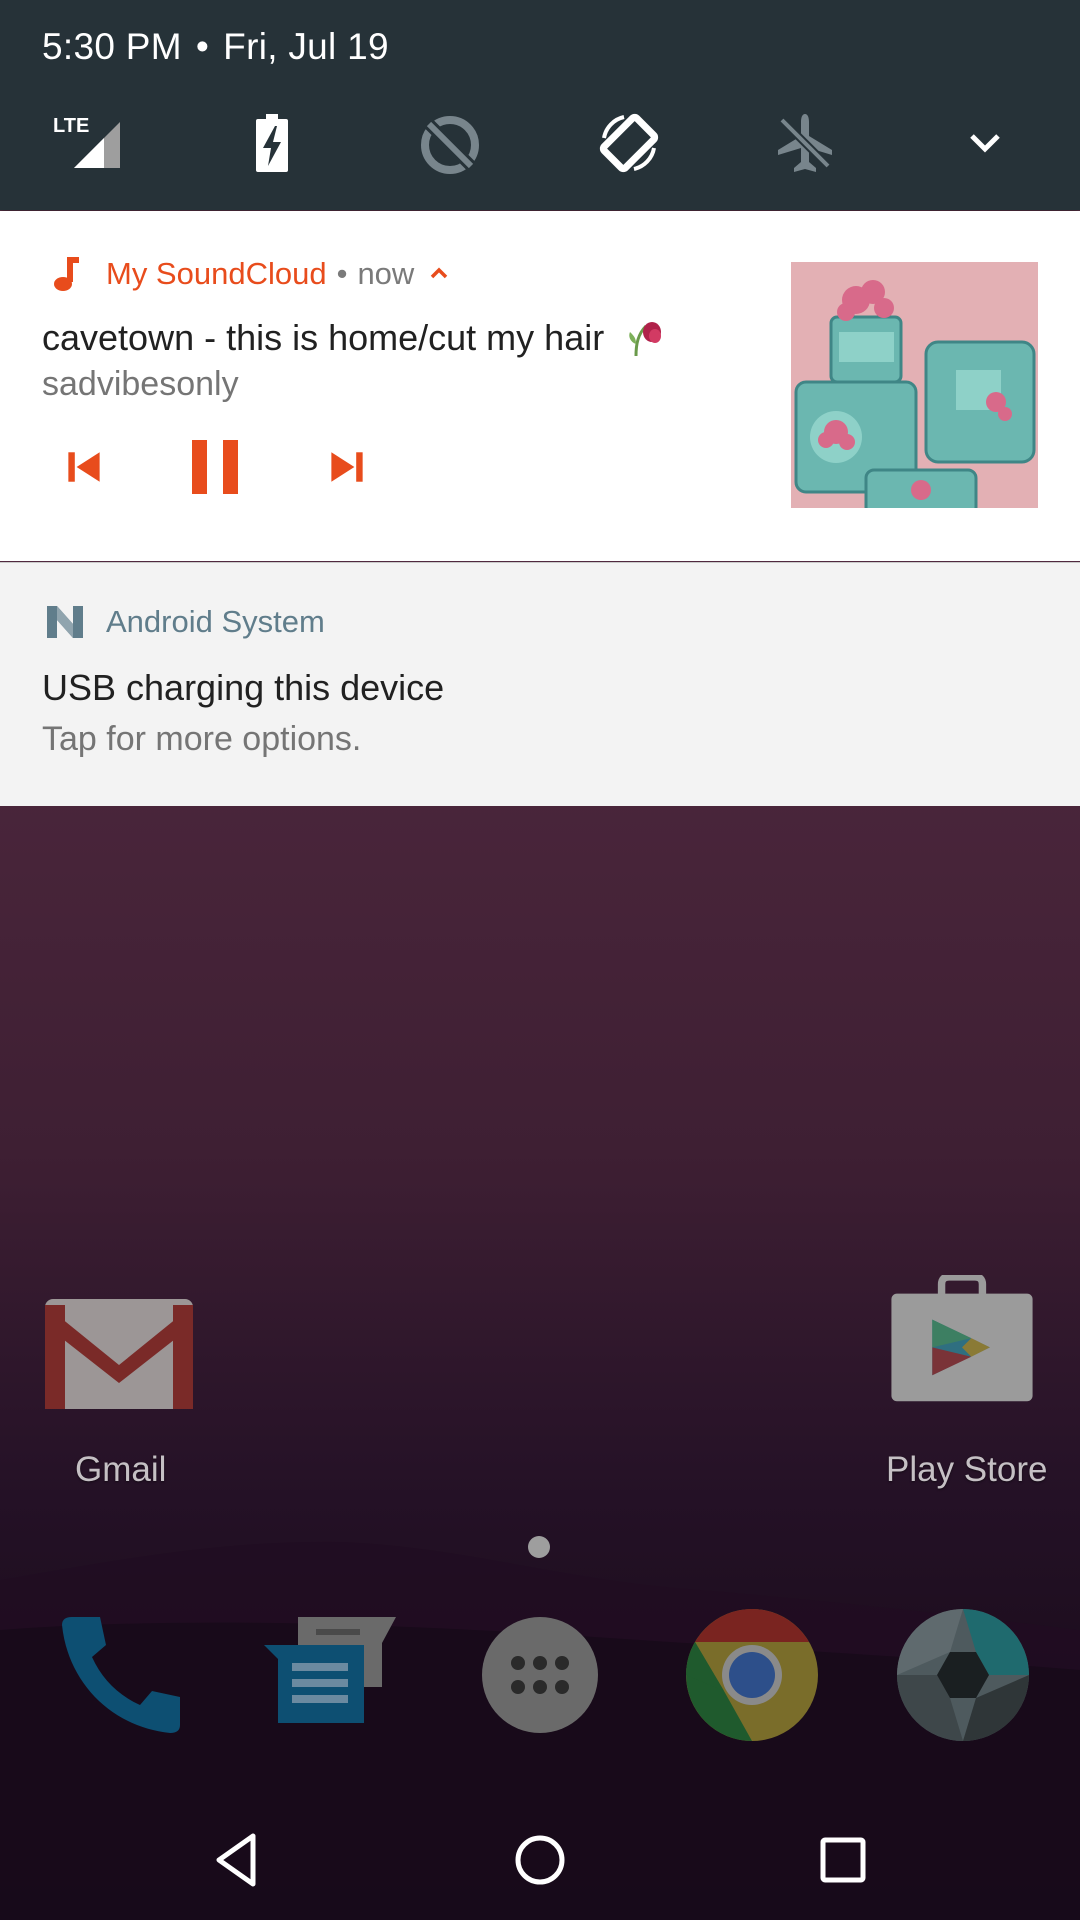 The image size is (1080, 1920). I want to click on tile-airplane-mode, so click(805, 143).